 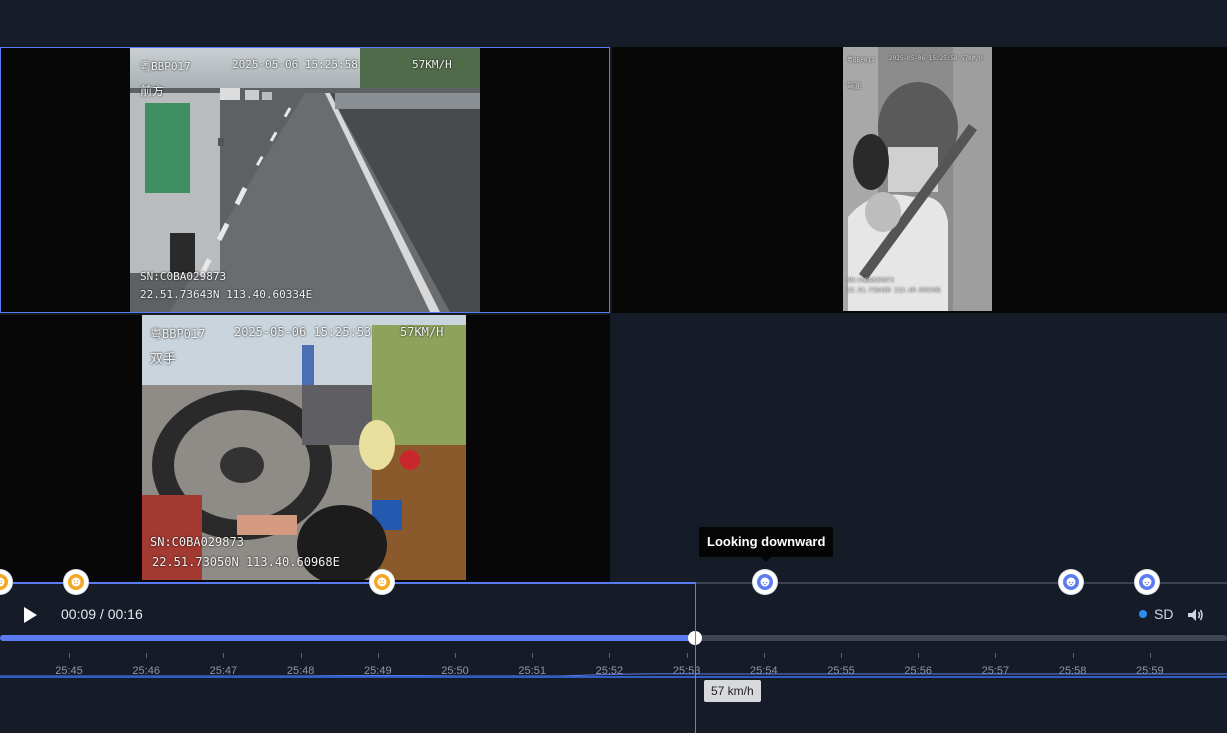 What do you see at coordinates (1143, 614) in the screenshot?
I see `quality-dot` at bounding box center [1143, 614].